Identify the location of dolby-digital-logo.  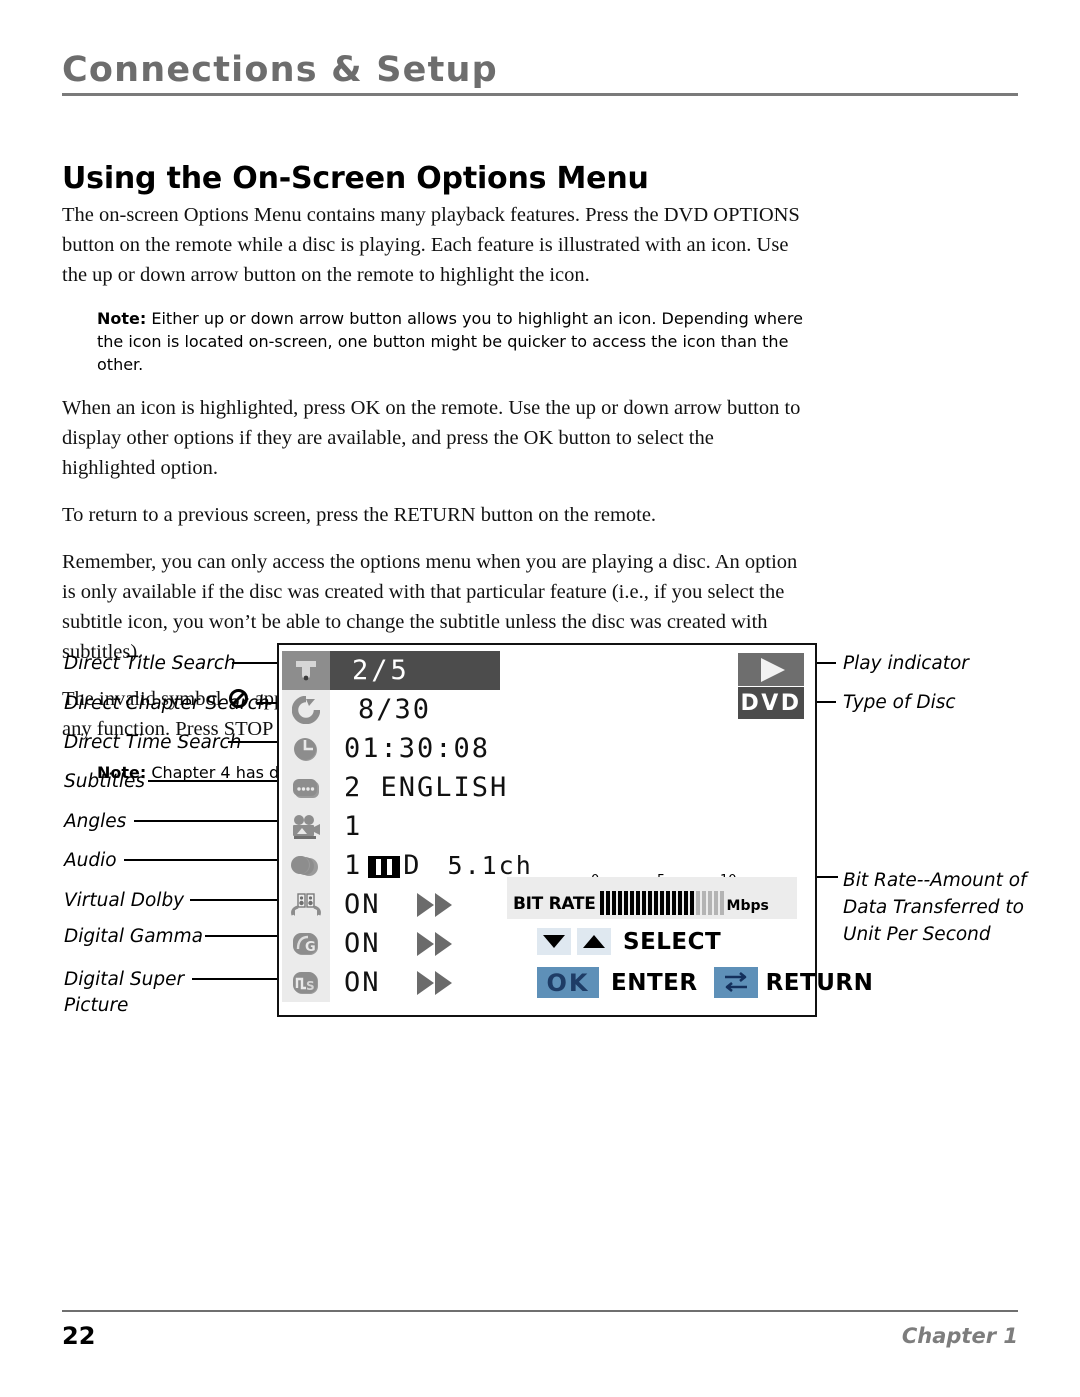
(384, 866).